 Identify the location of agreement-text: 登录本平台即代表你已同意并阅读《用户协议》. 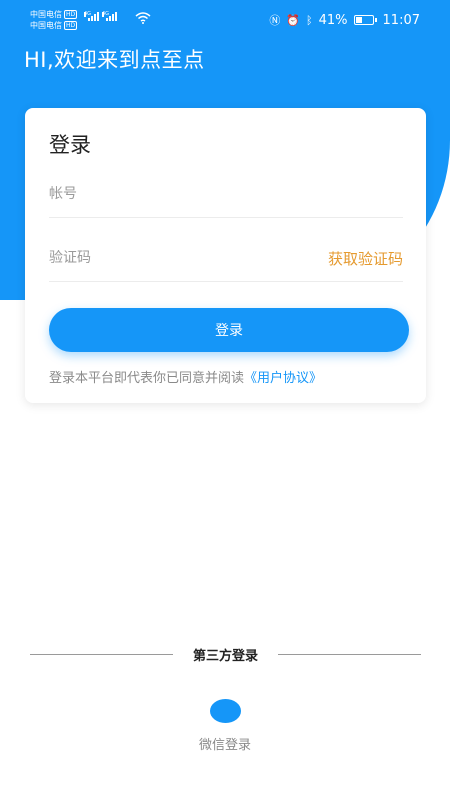
(185, 376).